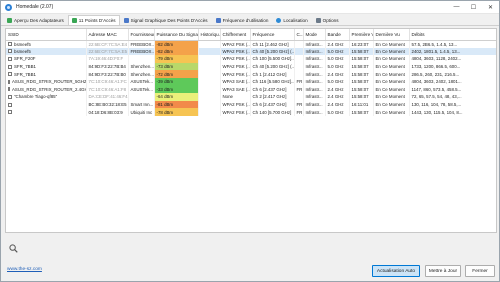  Describe the element at coordinates (24, 269) in the screenshot. I see `website-link: www.the-sz.com` at that location.